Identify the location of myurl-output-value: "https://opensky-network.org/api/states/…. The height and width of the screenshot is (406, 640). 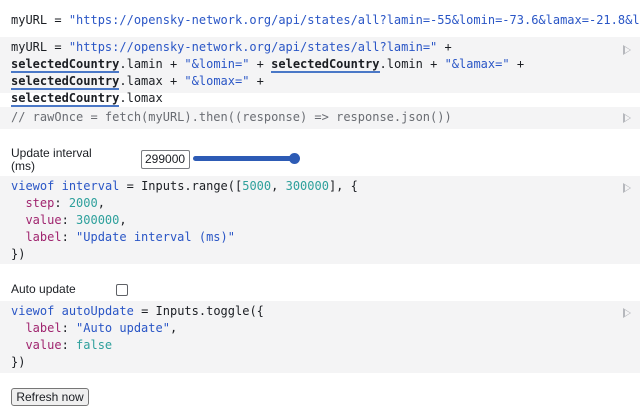
(354, 20).